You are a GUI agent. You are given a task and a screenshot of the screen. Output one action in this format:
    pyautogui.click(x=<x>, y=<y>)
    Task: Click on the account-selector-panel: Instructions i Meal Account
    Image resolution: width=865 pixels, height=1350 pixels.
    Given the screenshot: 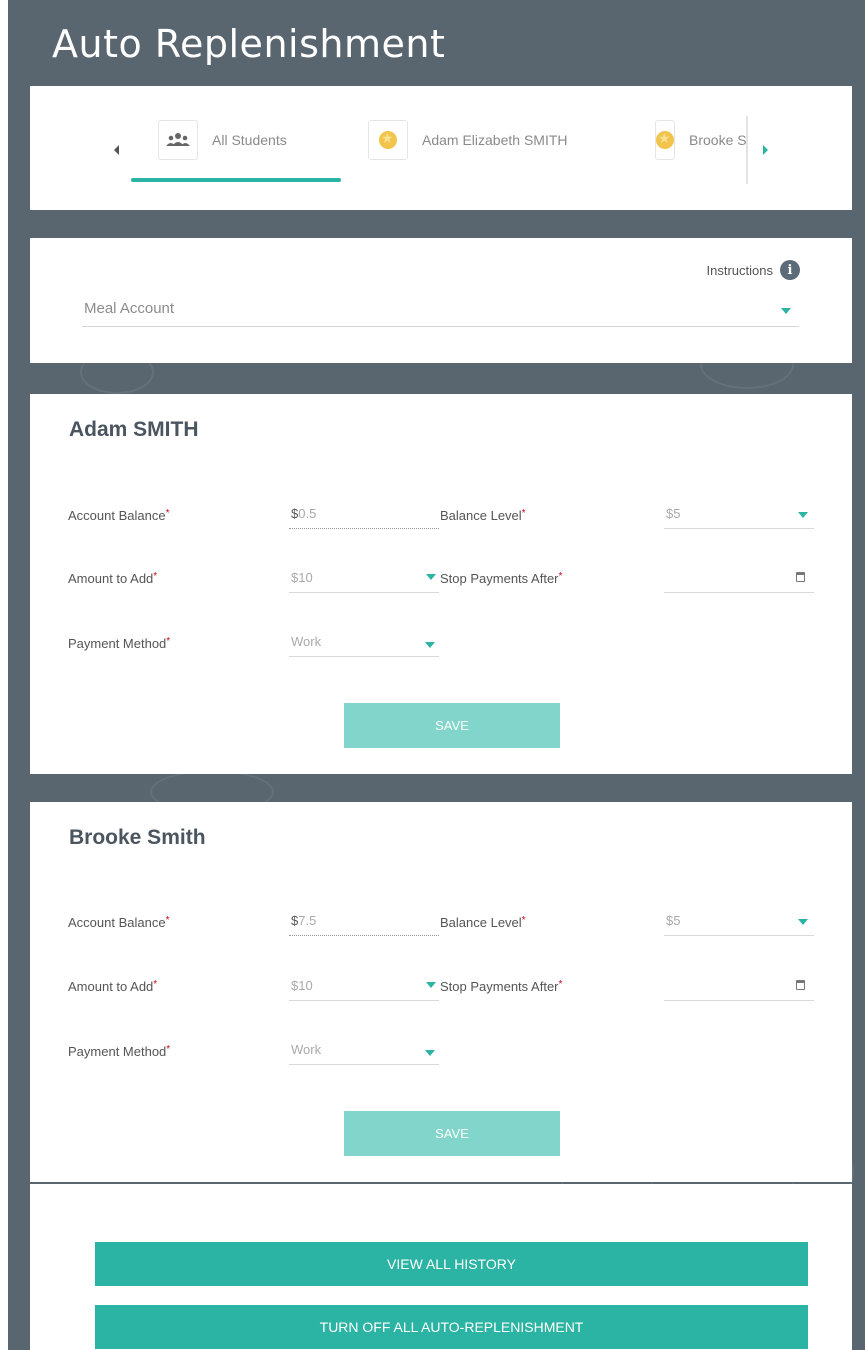 What is the action you would take?
    pyautogui.click(x=441, y=300)
    